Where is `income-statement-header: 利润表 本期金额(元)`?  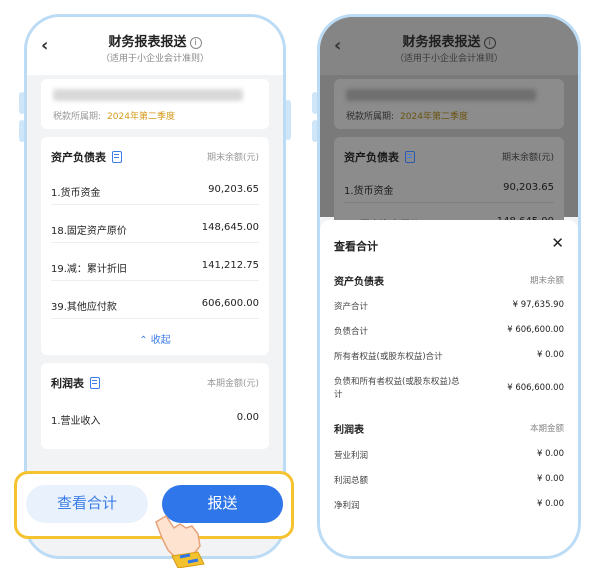
income-statement-header: 利润表 本期金额(元) is located at coordinates (155, 383).